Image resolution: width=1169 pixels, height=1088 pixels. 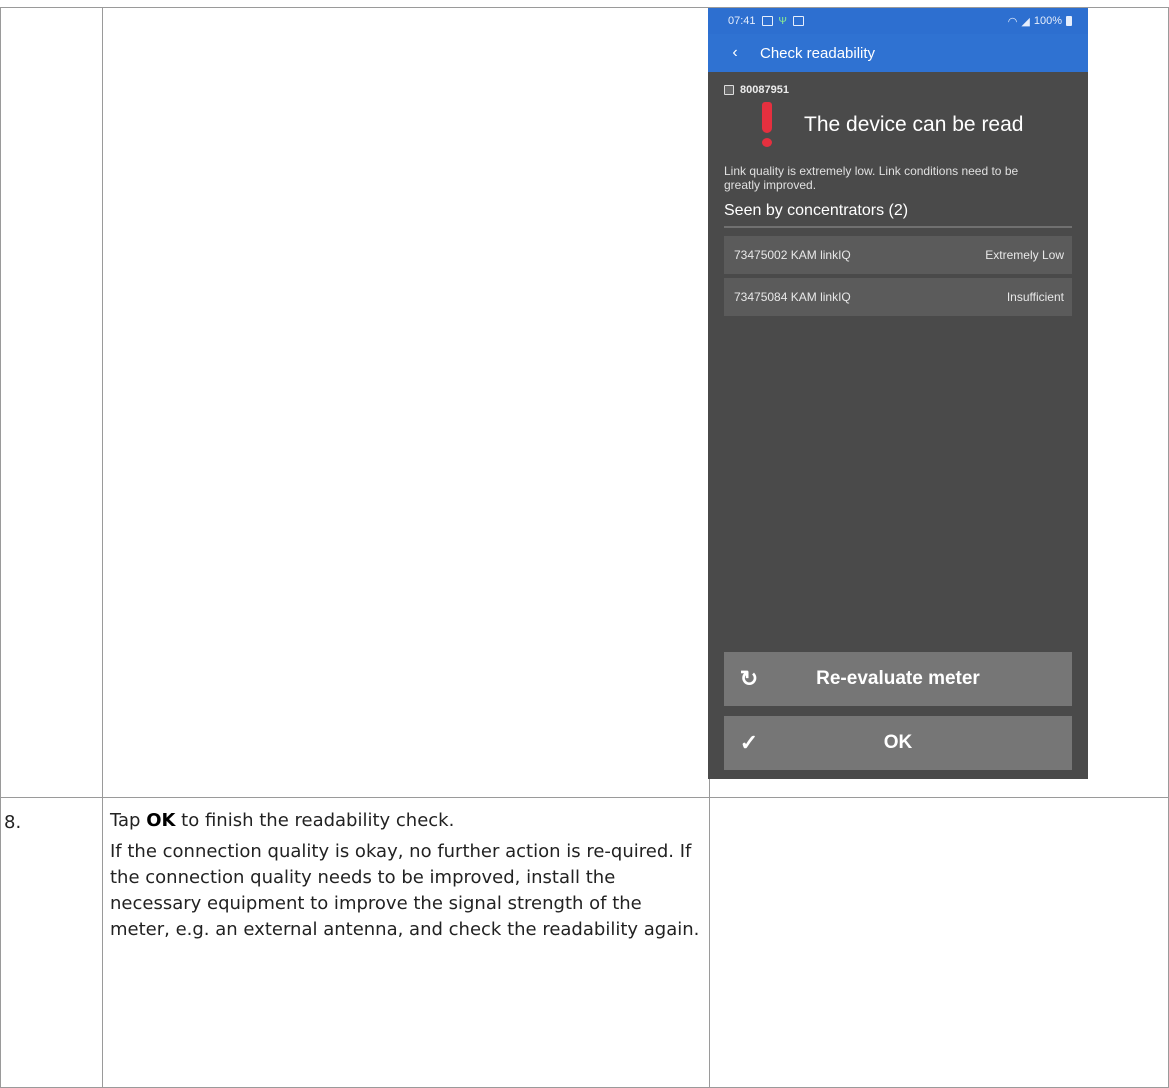 What do you see at coordinates (749, 742) in the screenshot?
I see `checkmark-icon: ✓` at bounding box center [749, 742].